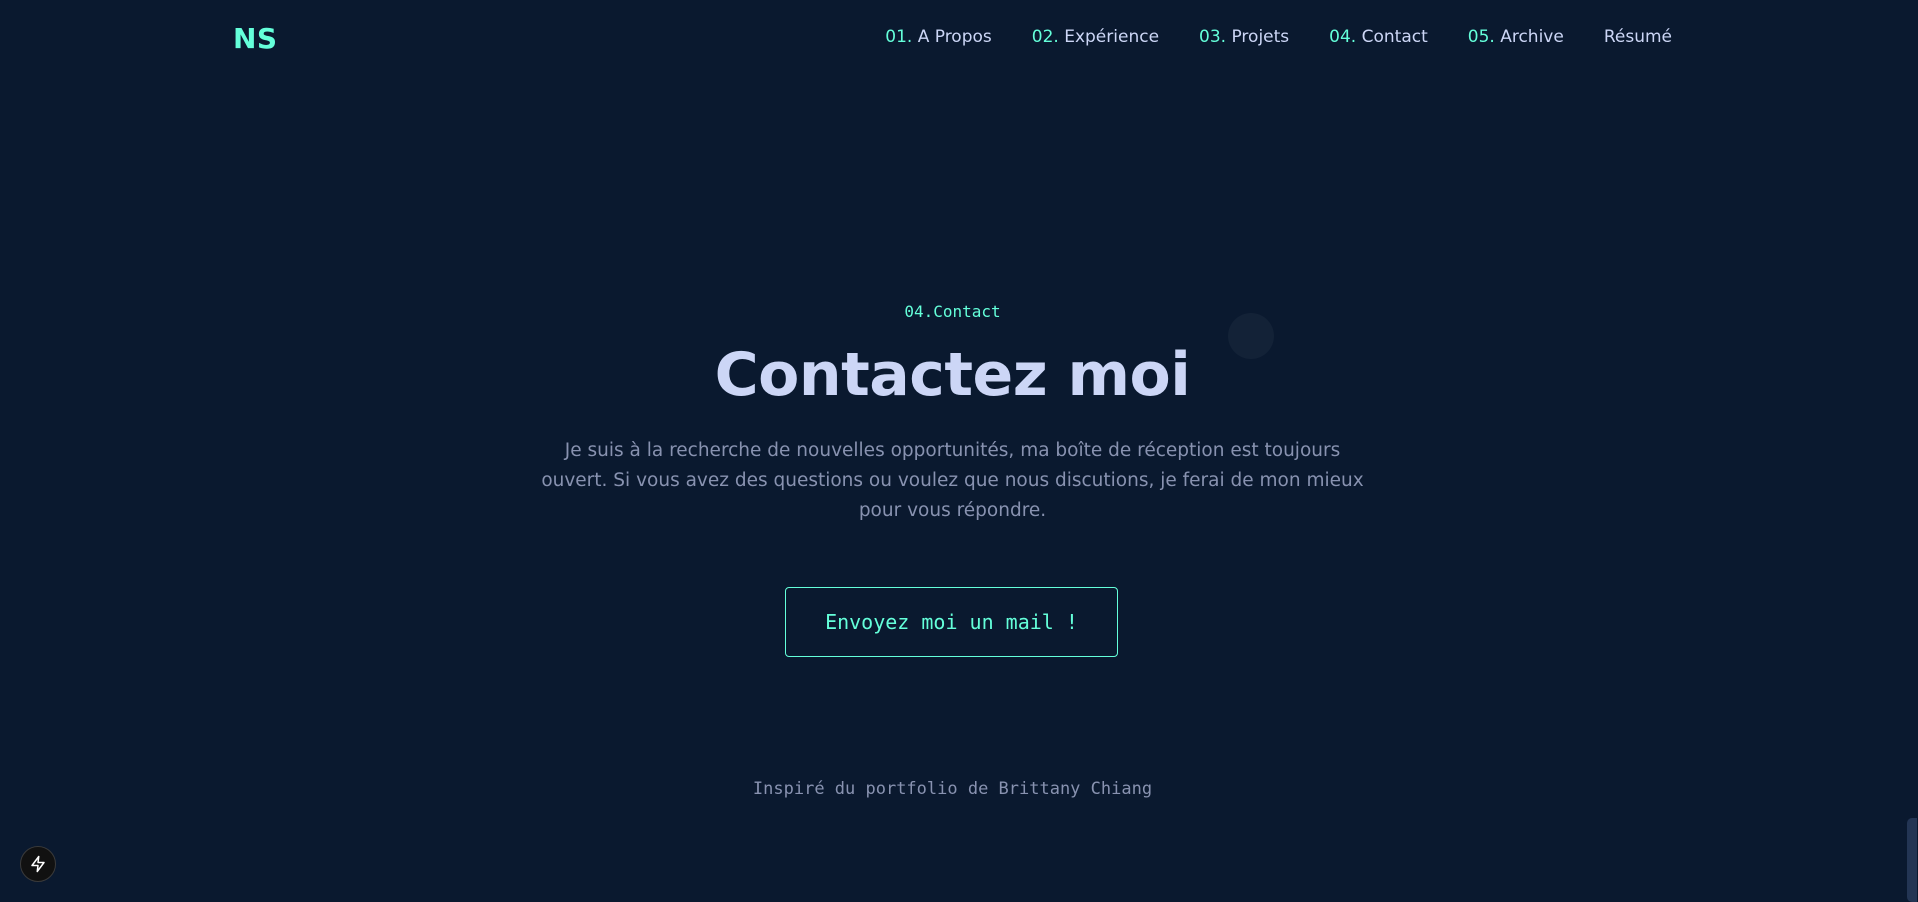 The image size is (1918, 902). I want to click on scrollbar-thumb, so click(1912, 860).